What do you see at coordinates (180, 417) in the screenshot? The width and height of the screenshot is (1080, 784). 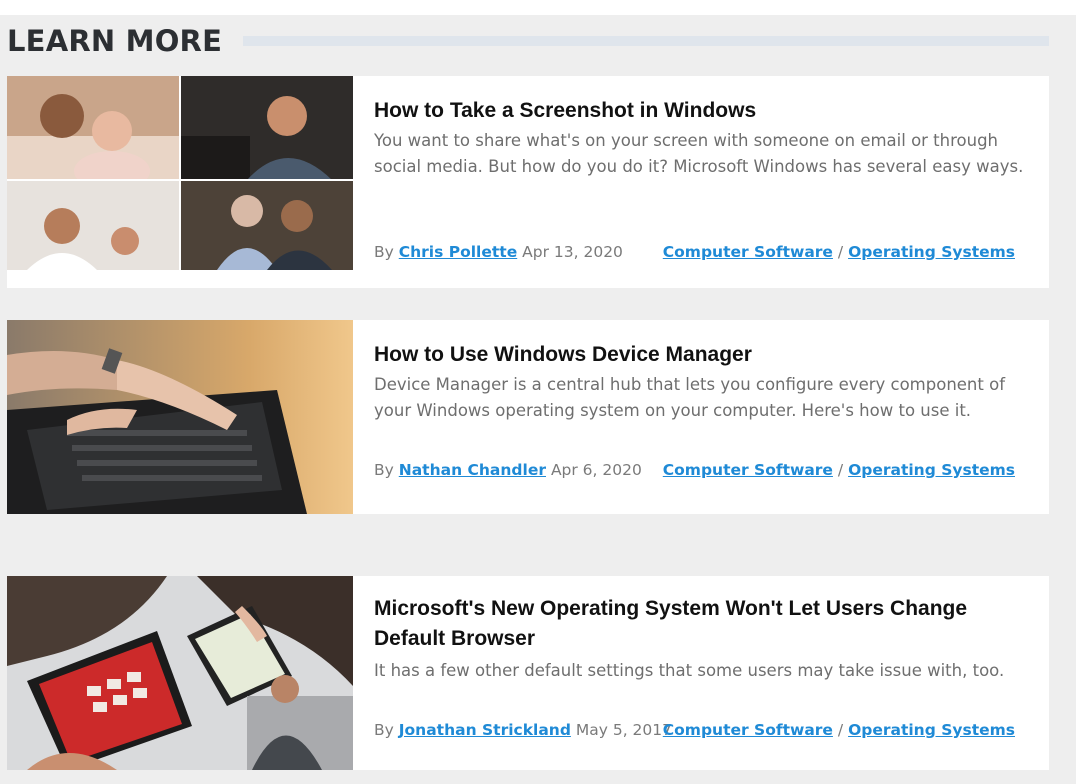 I see `article-thumbnail-keyboard` at bounding box center [180, 417].